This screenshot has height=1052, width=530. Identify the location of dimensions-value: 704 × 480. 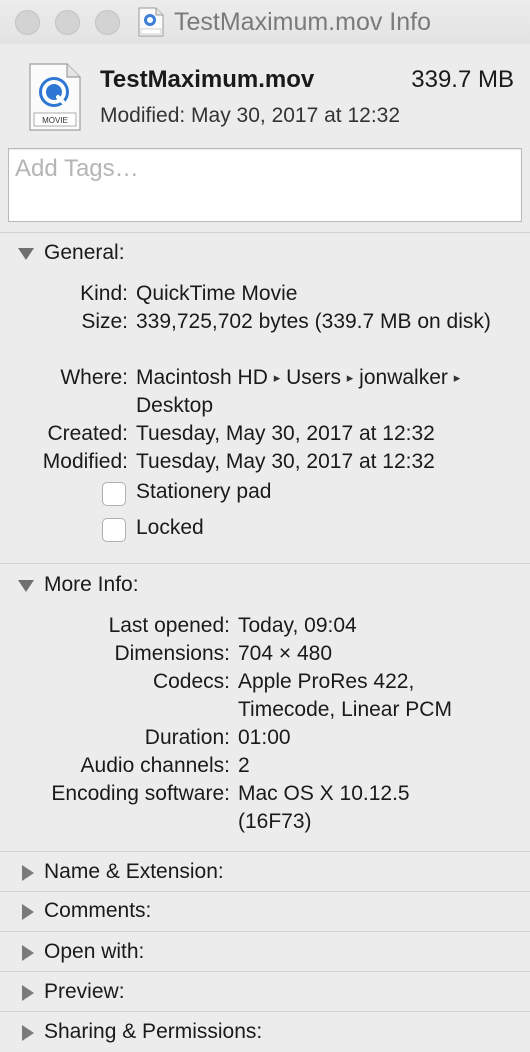
(285, 653).